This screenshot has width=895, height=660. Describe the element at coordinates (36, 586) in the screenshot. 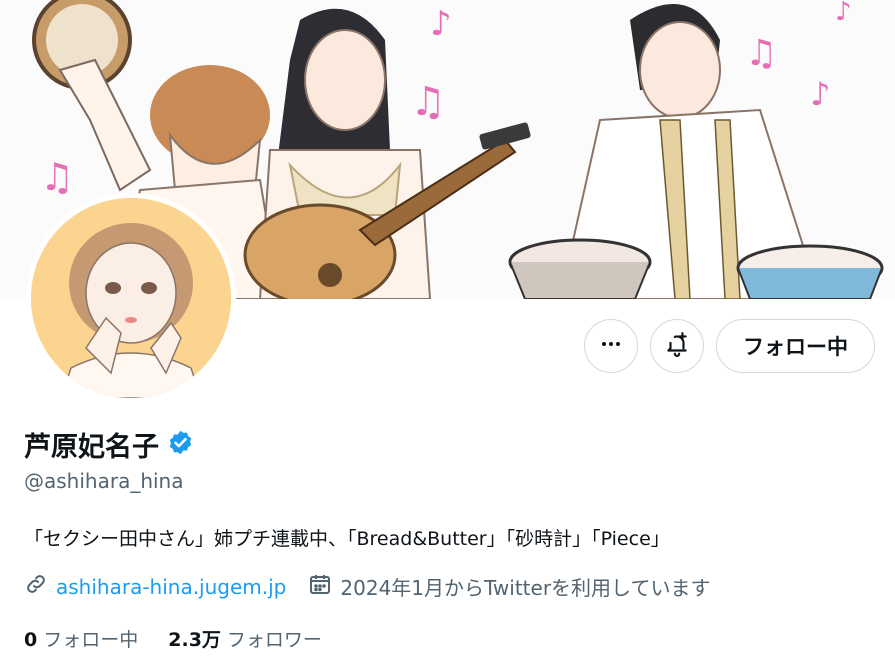

I see `link-icon` at that location.